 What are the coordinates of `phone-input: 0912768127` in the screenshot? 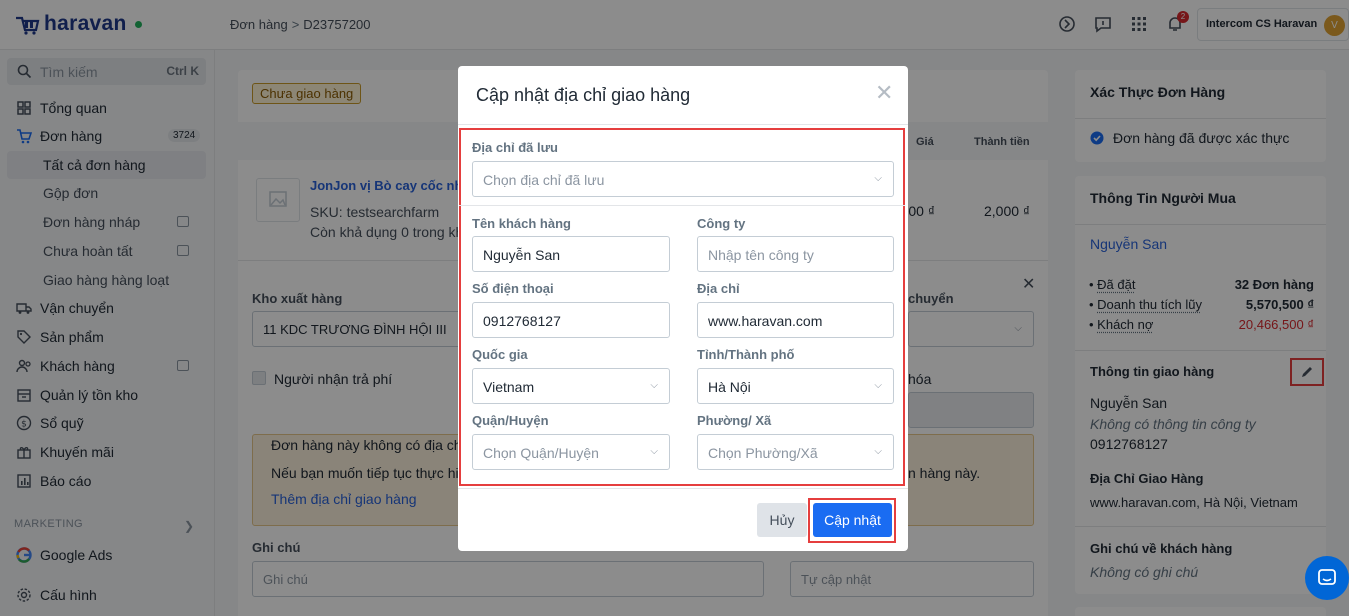 It's located at (571, 320).